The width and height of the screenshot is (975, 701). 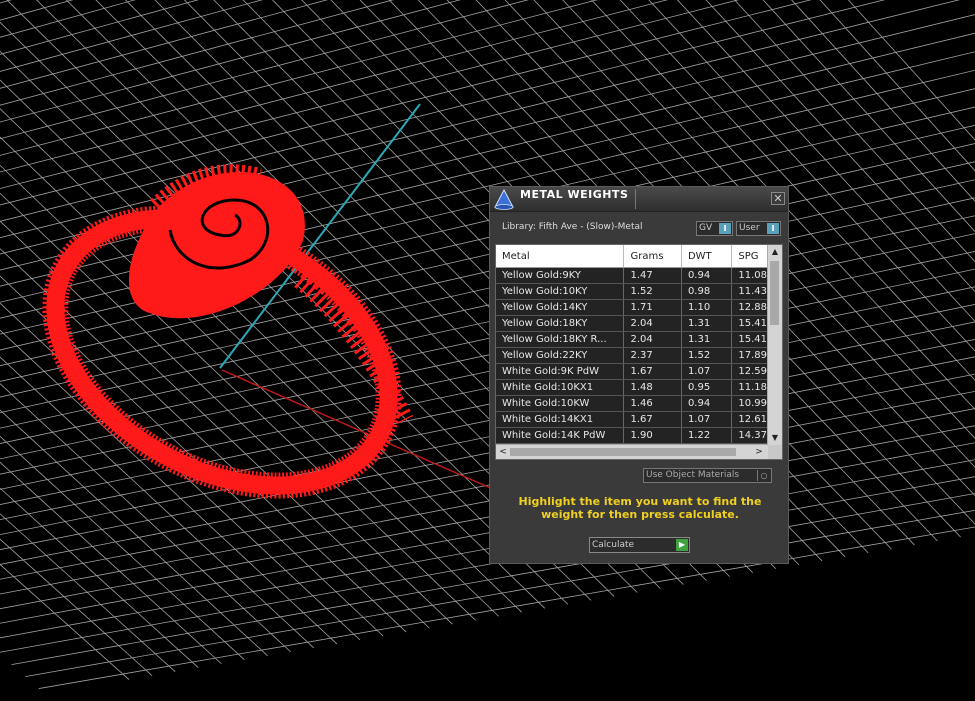 I want to click on column-header-grams: Grams, so click(x=652, y=256).